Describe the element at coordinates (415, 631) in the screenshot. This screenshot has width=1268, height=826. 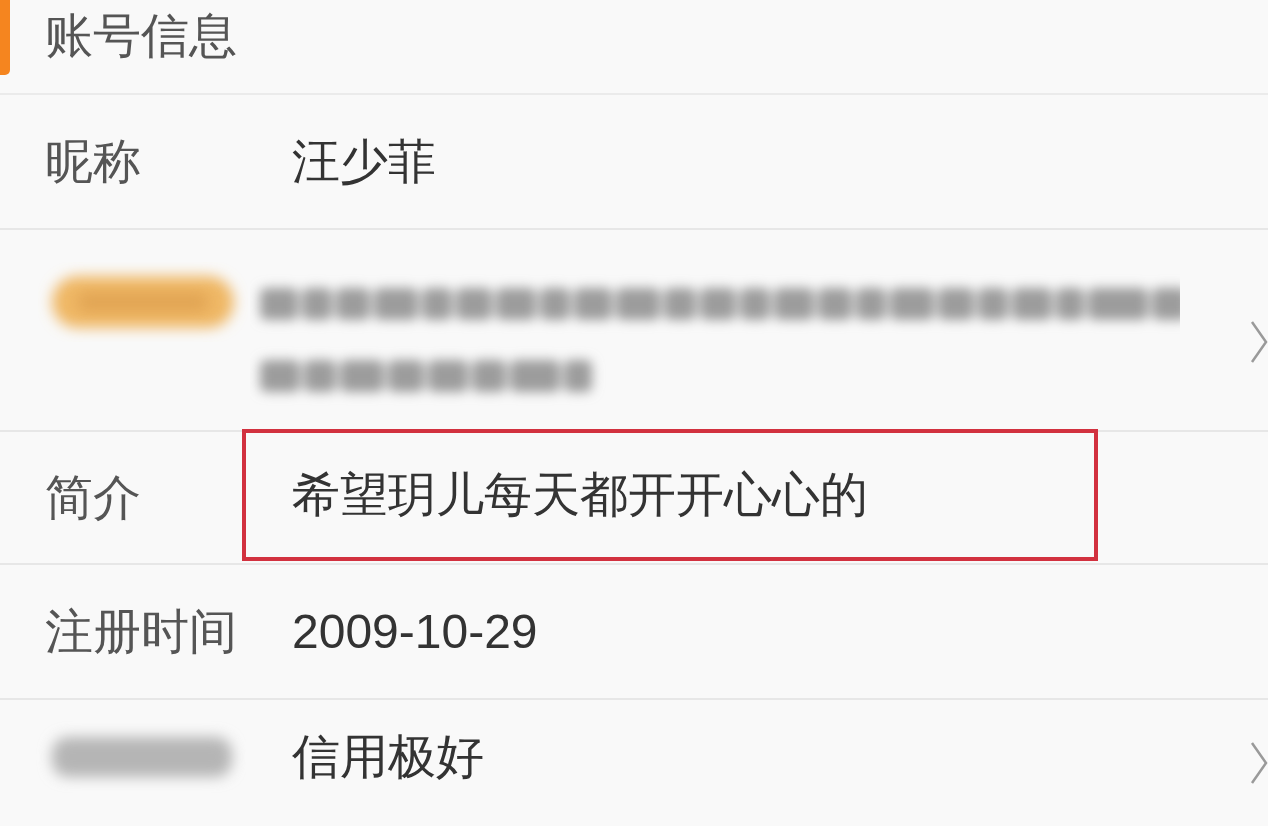
I see `field-value: 2009-10-29` at that location.